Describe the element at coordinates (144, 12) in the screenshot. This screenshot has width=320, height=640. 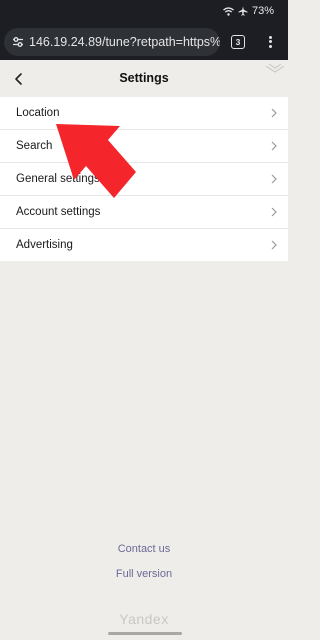
I see `status-bar: 73%` at that location.